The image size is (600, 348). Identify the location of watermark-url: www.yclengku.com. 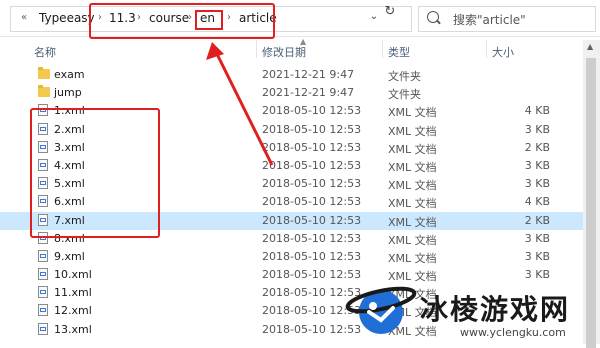
(513, 332).